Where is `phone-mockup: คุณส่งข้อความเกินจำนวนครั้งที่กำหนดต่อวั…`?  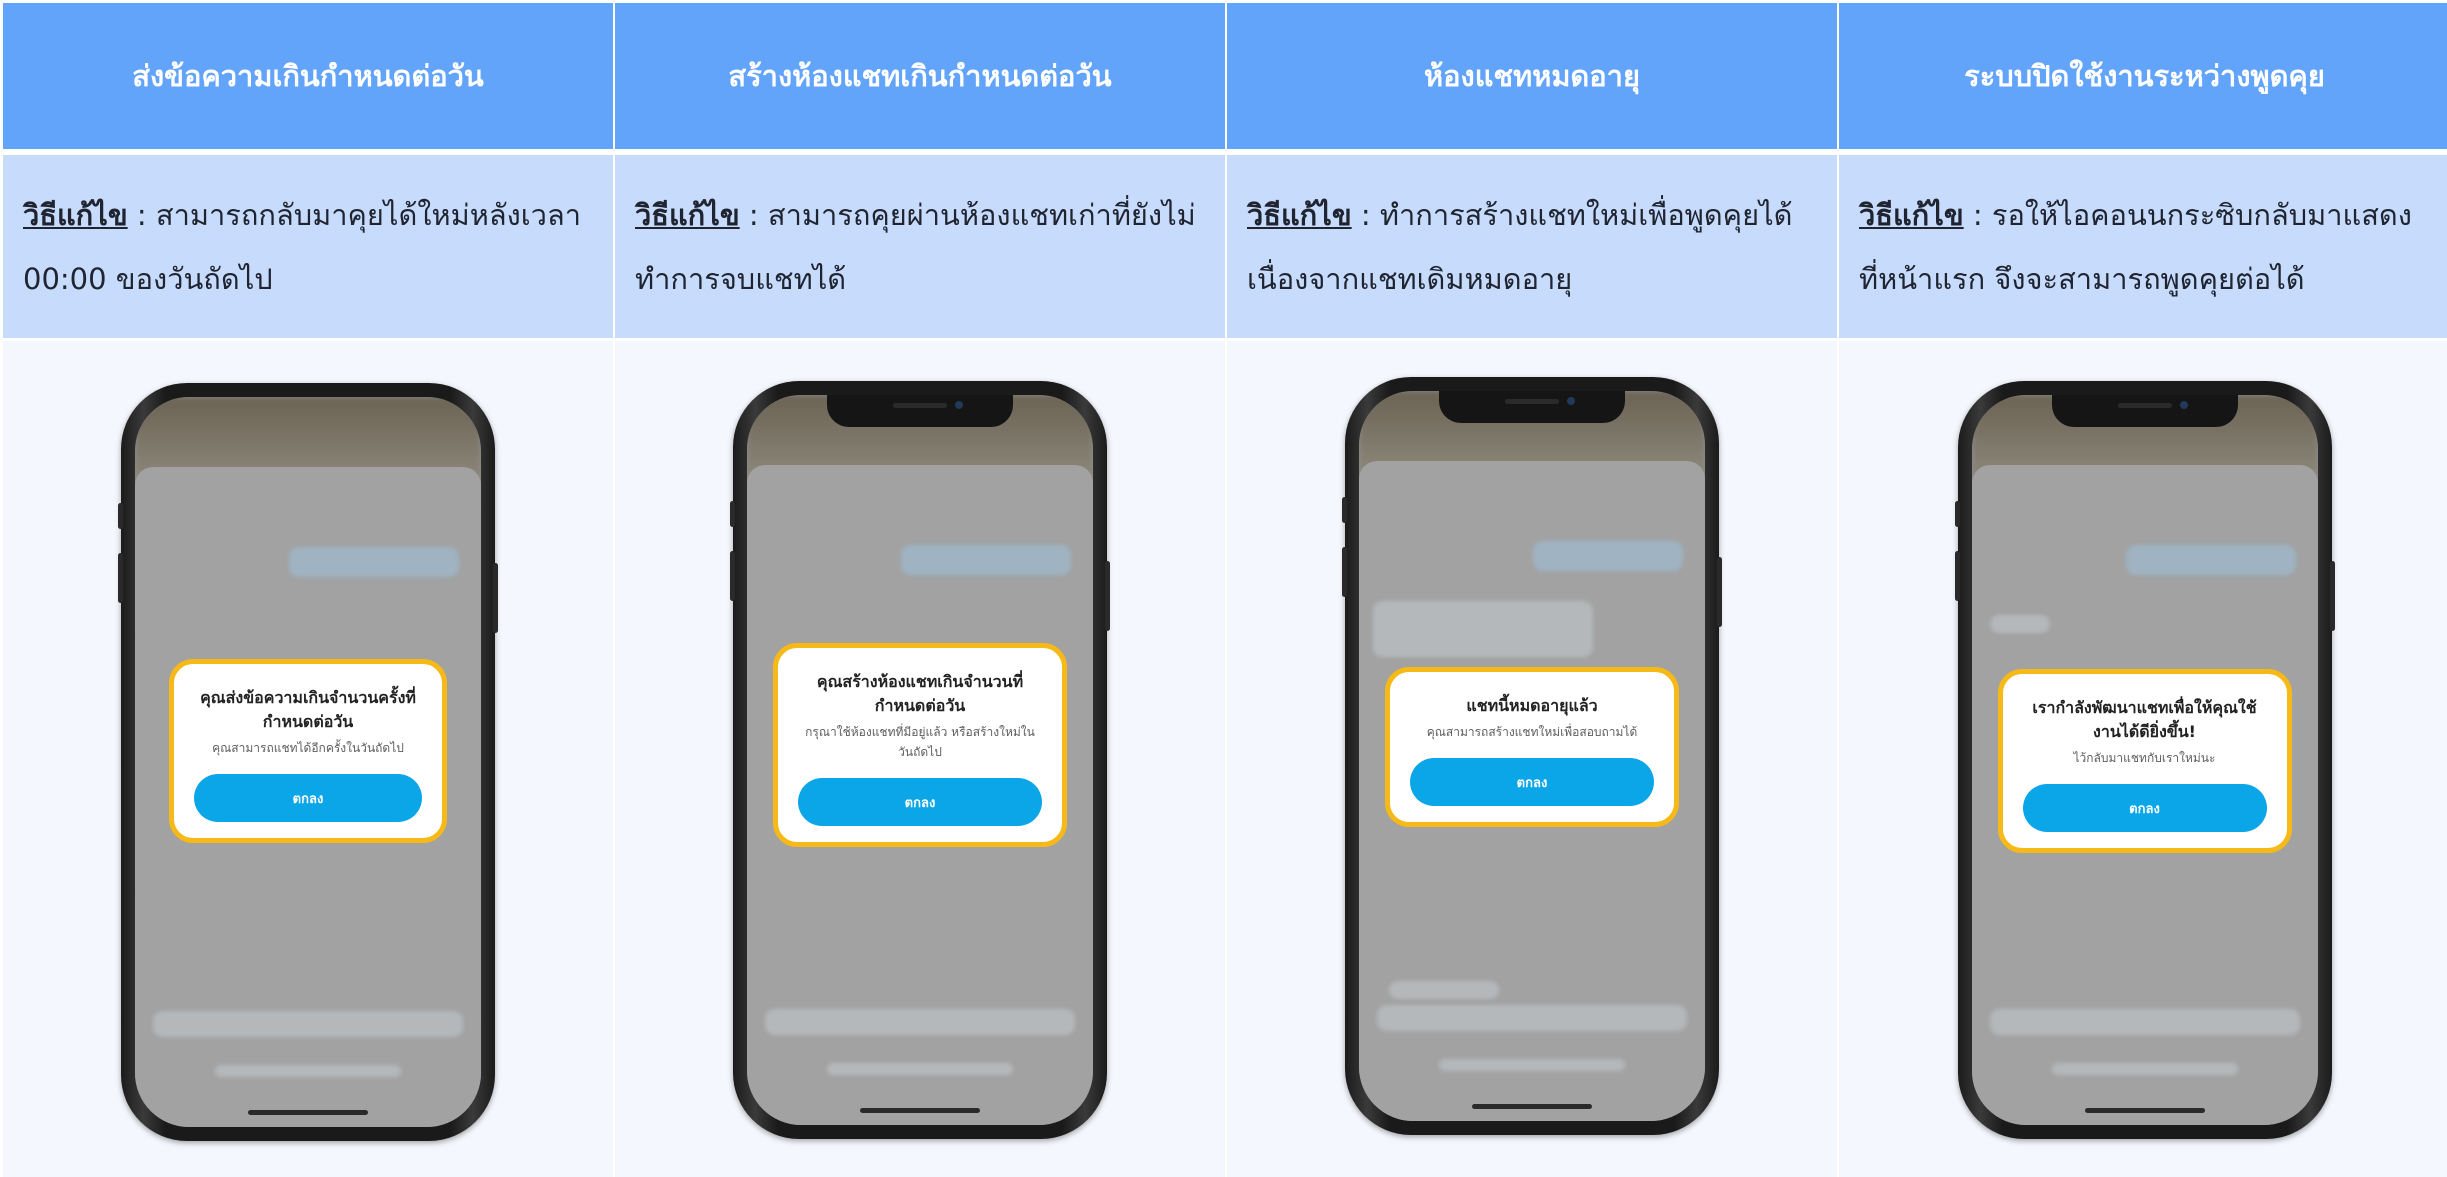
phone-mockup: คุณส่งข้อความเกินจำนวนครั้งที่กำหนดต่อวั… is located at coordinates (308, 762).